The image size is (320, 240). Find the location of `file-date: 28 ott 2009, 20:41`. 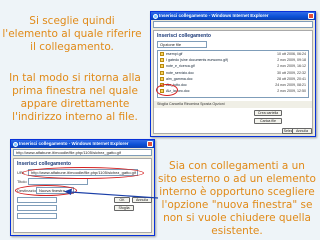

file-date: 28 ott 2009, 20:41 is located at coordinates (291, 78).